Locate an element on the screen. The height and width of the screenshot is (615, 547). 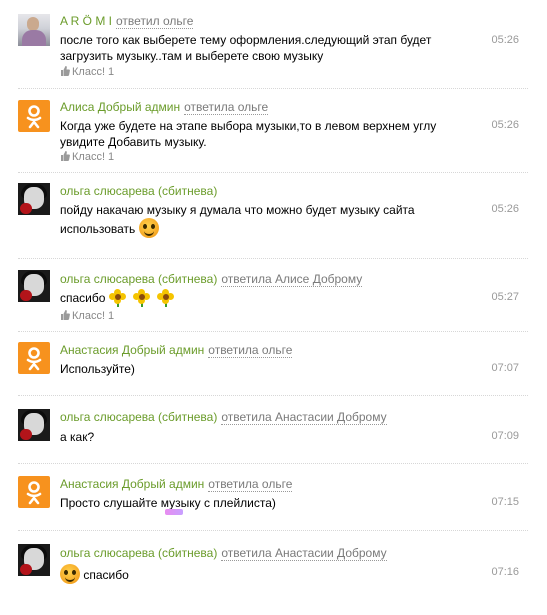
author-link: Алиса Добрый админ is located at coordinates (120, 107).